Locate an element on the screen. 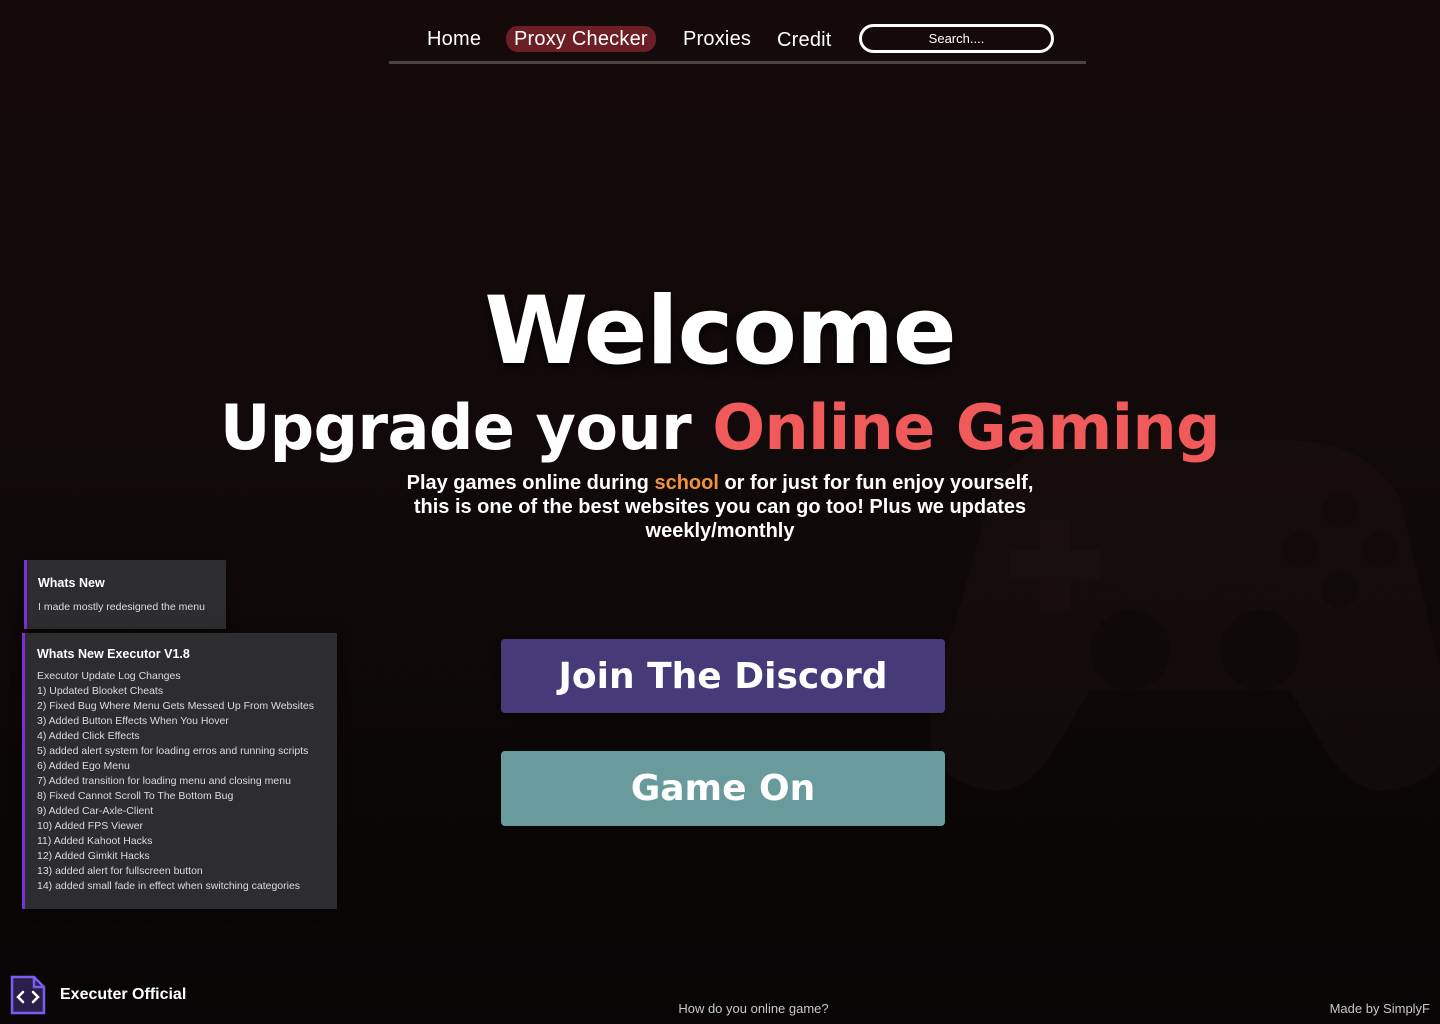  search-input is located at coordinates (956, 38).